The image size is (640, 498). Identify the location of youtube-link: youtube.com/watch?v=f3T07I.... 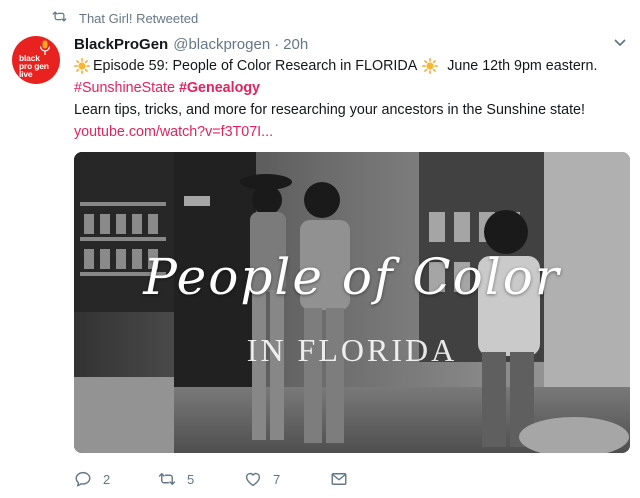
(173, 132).